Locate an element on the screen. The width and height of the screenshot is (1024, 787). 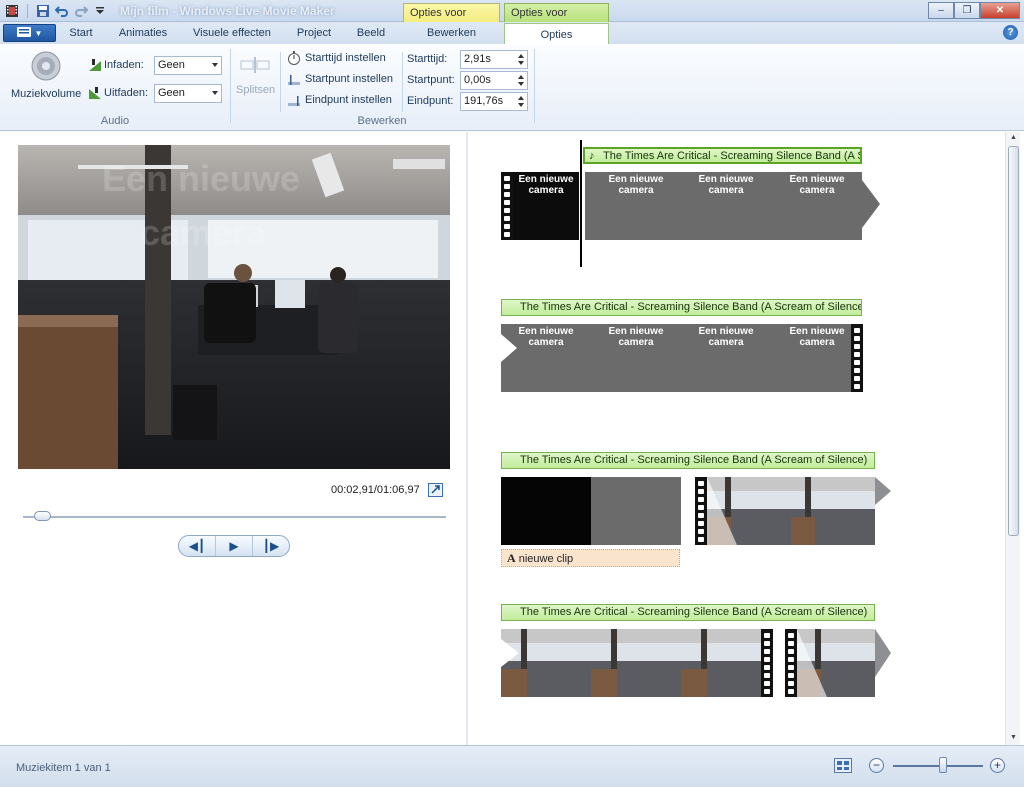
start-time-value: 2,91s is located at coordinates (477, 59).